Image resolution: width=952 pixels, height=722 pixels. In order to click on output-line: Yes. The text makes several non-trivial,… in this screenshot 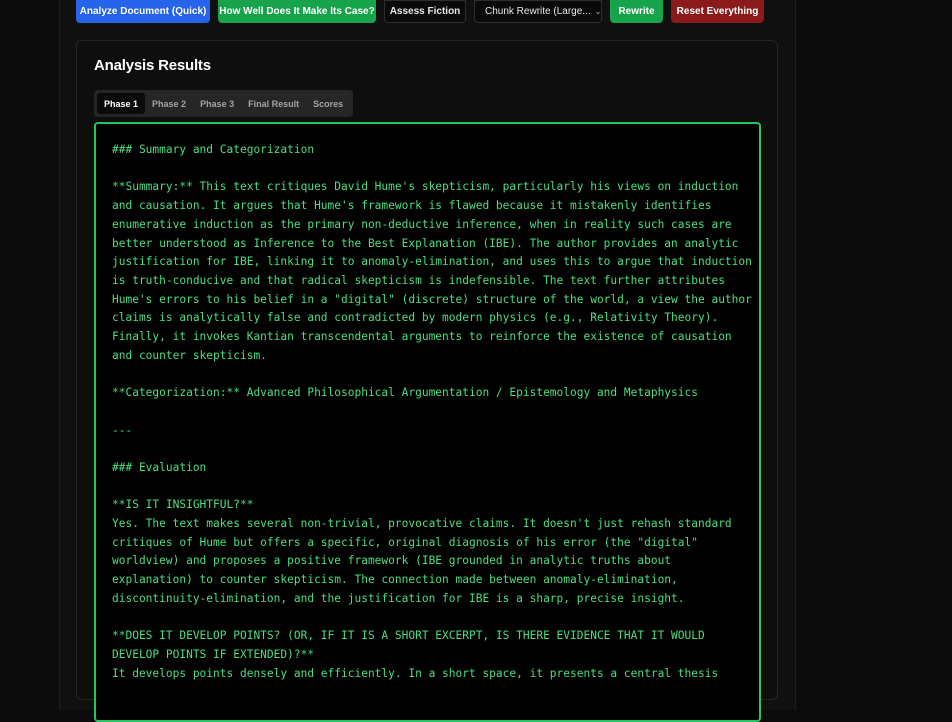, I will do `click(422, 524)`.